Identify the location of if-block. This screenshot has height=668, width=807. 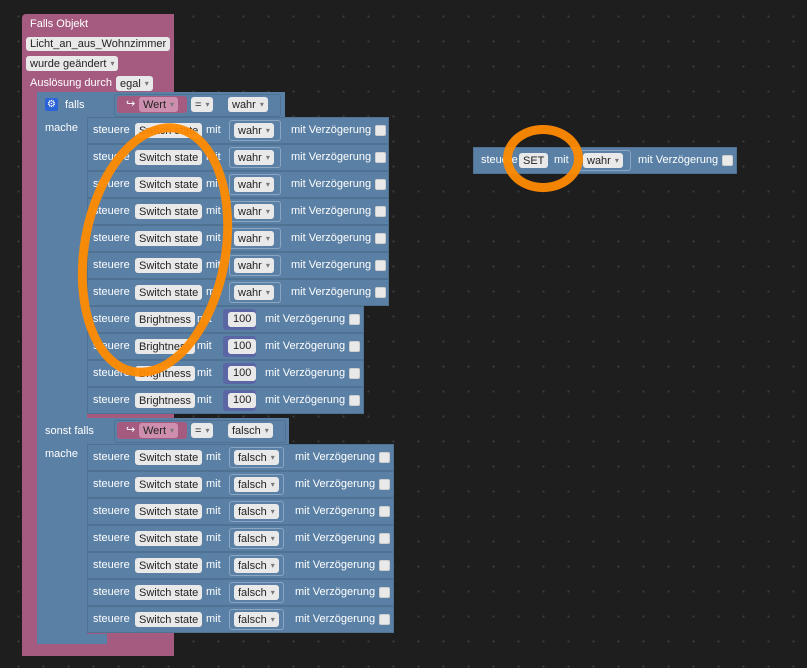
(62, 368).